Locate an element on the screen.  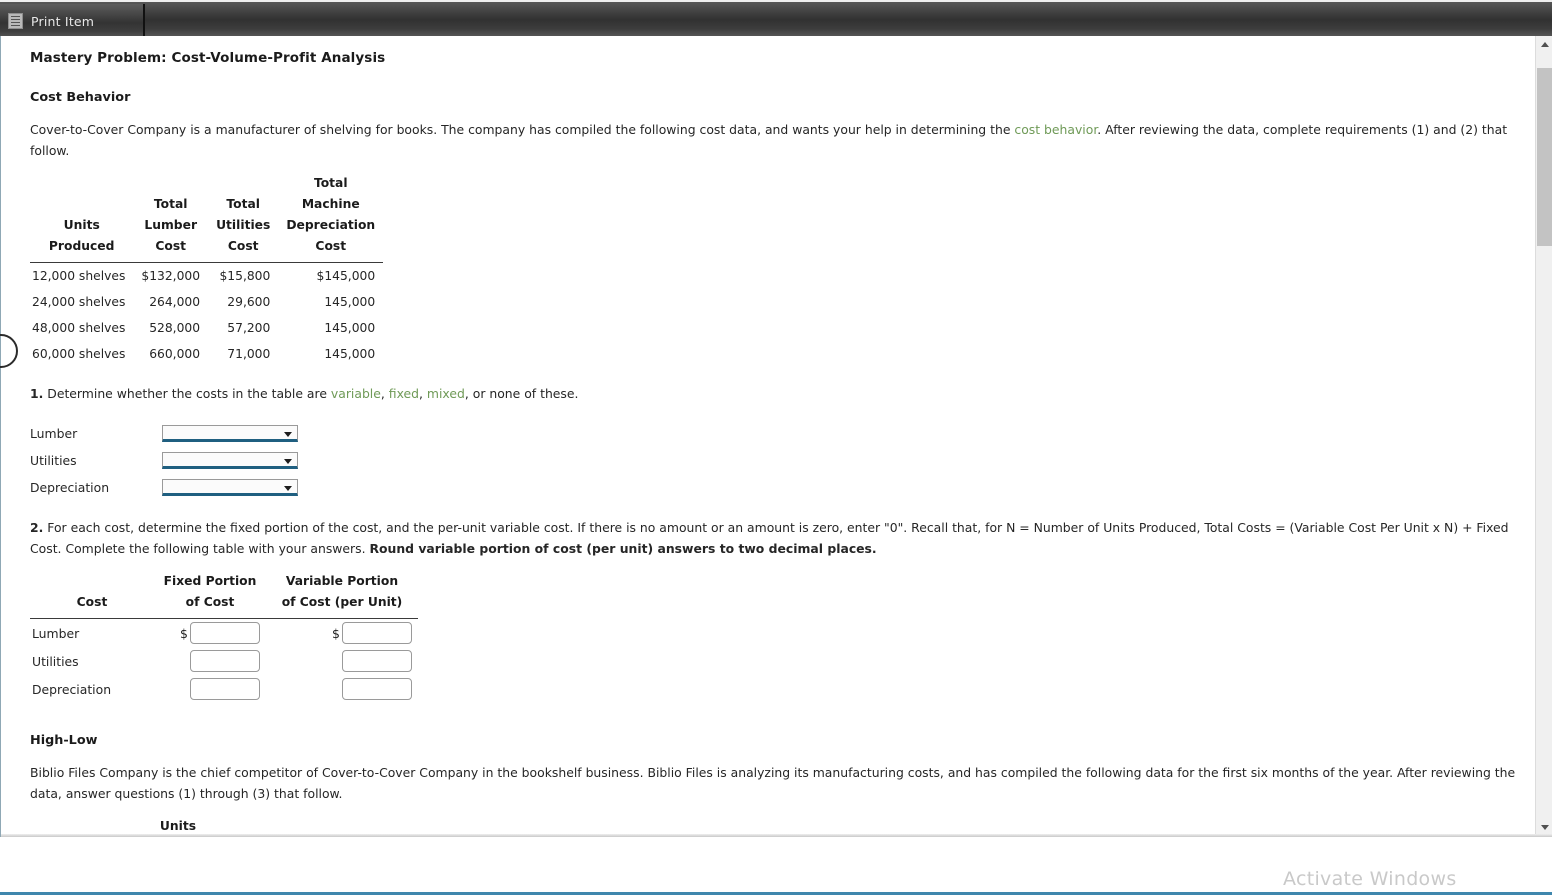
variable-link: variable is located at coordinates (356, 393).